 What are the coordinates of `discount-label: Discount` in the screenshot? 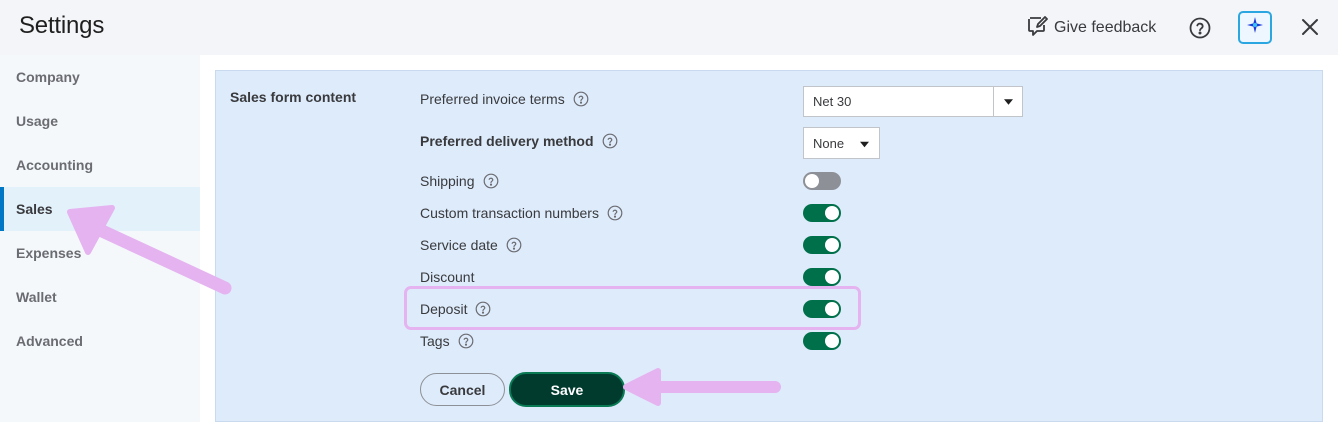 It's located at (447, 277).